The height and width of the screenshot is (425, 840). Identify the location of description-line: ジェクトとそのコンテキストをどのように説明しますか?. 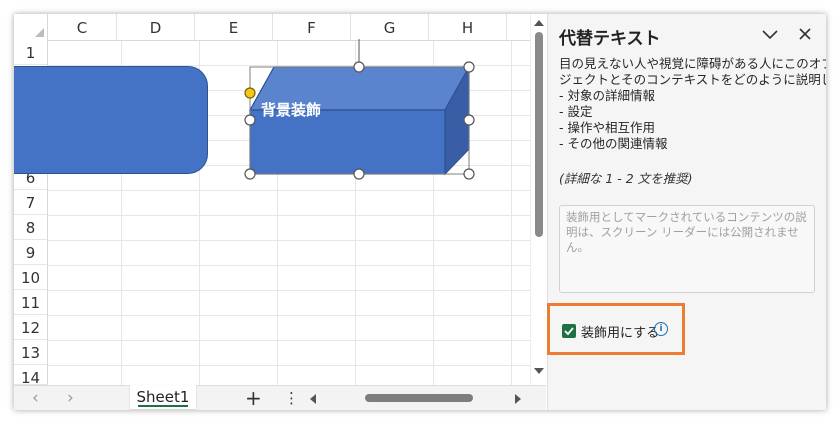
(692, 79).